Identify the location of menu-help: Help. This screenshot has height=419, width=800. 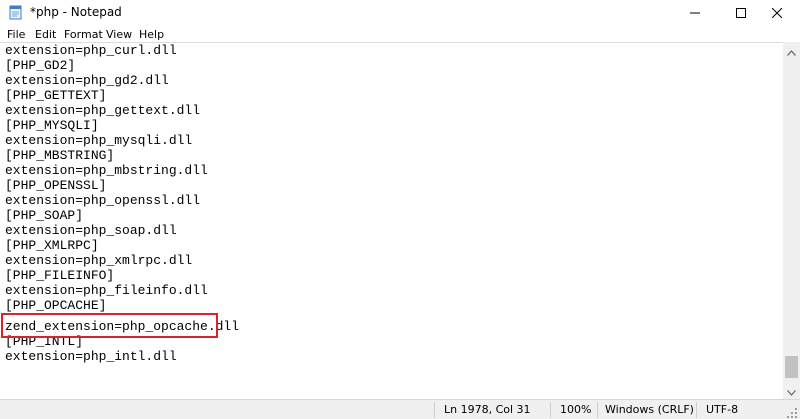
(151, 34).